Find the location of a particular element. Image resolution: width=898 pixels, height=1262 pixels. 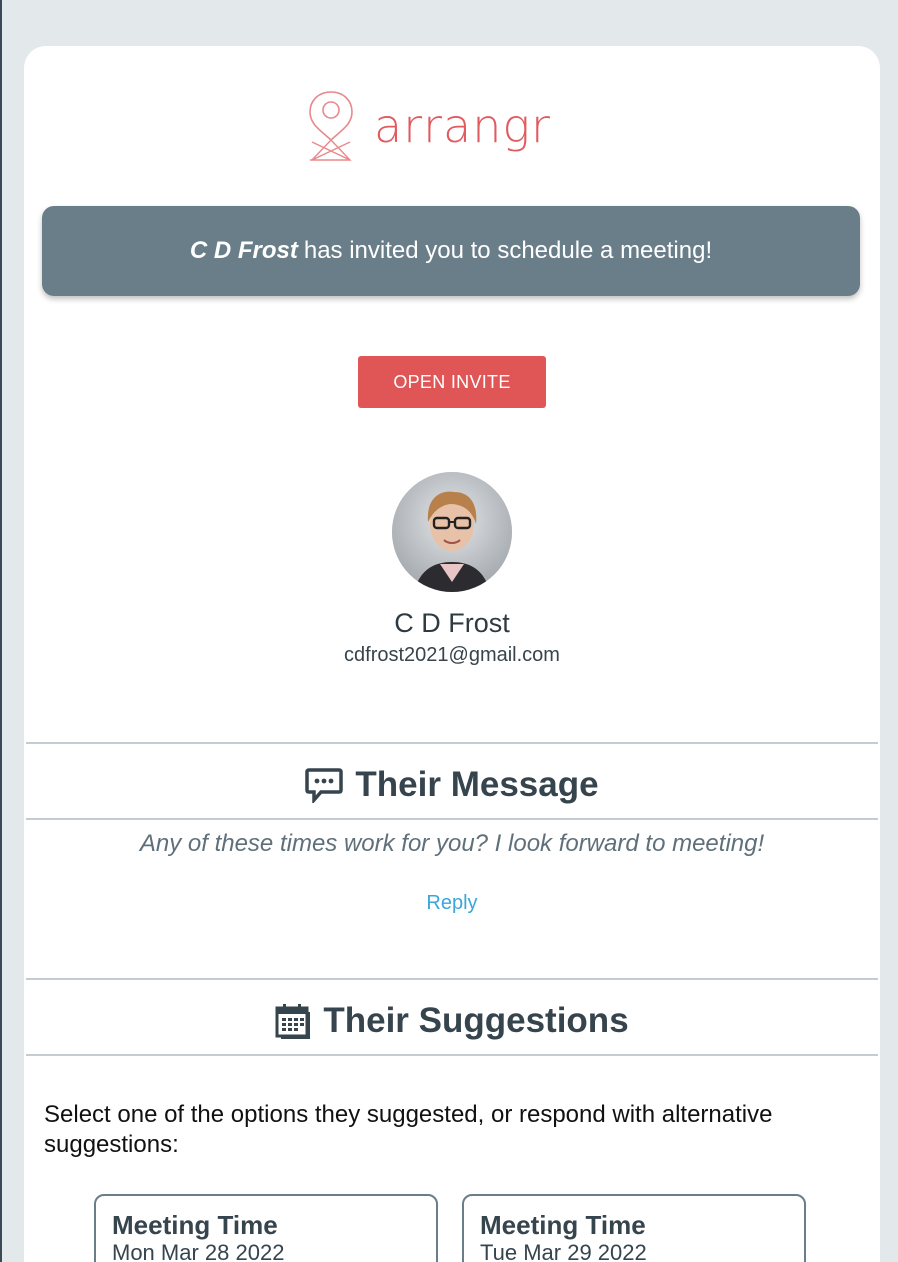

open-invite-button: OPEN INVITE is located at coordinates (452, 382).